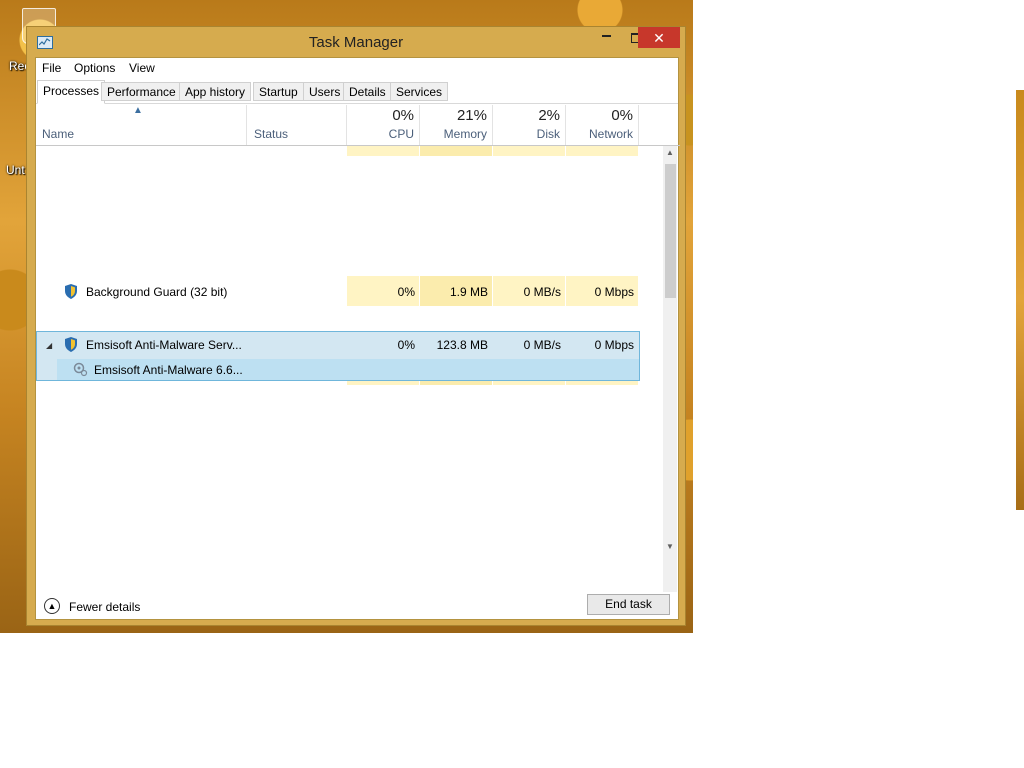  I want to click on vertical-scrollbar: ▲ ▼, so click(670, 369).